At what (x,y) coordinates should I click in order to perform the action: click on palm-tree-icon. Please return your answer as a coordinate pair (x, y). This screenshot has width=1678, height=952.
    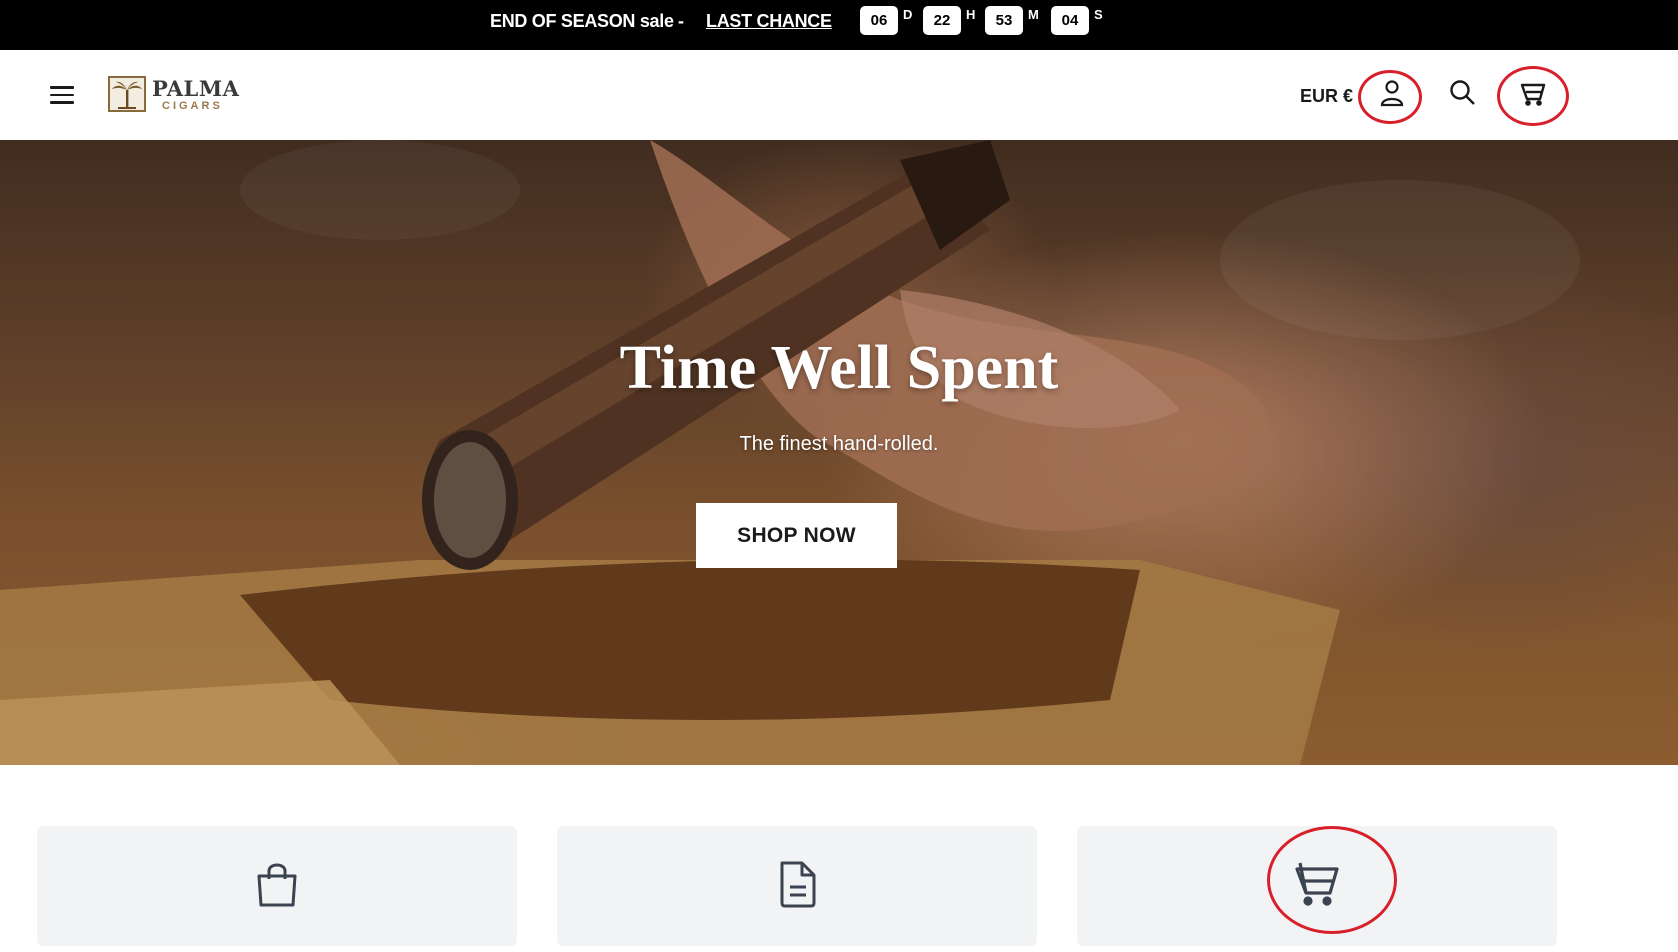
    Looking at the image, I should click on (127, 94).